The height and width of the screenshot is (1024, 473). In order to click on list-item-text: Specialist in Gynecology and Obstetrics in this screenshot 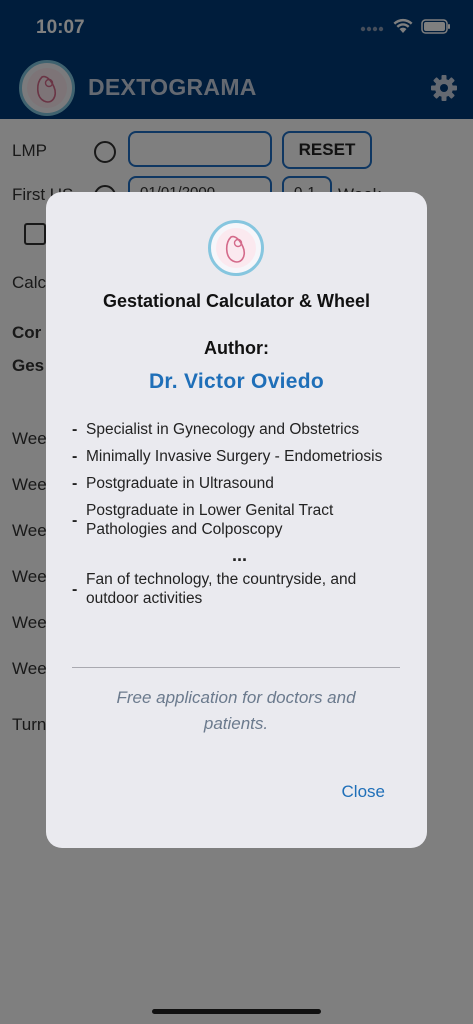, I will do `click(223, 429)`.